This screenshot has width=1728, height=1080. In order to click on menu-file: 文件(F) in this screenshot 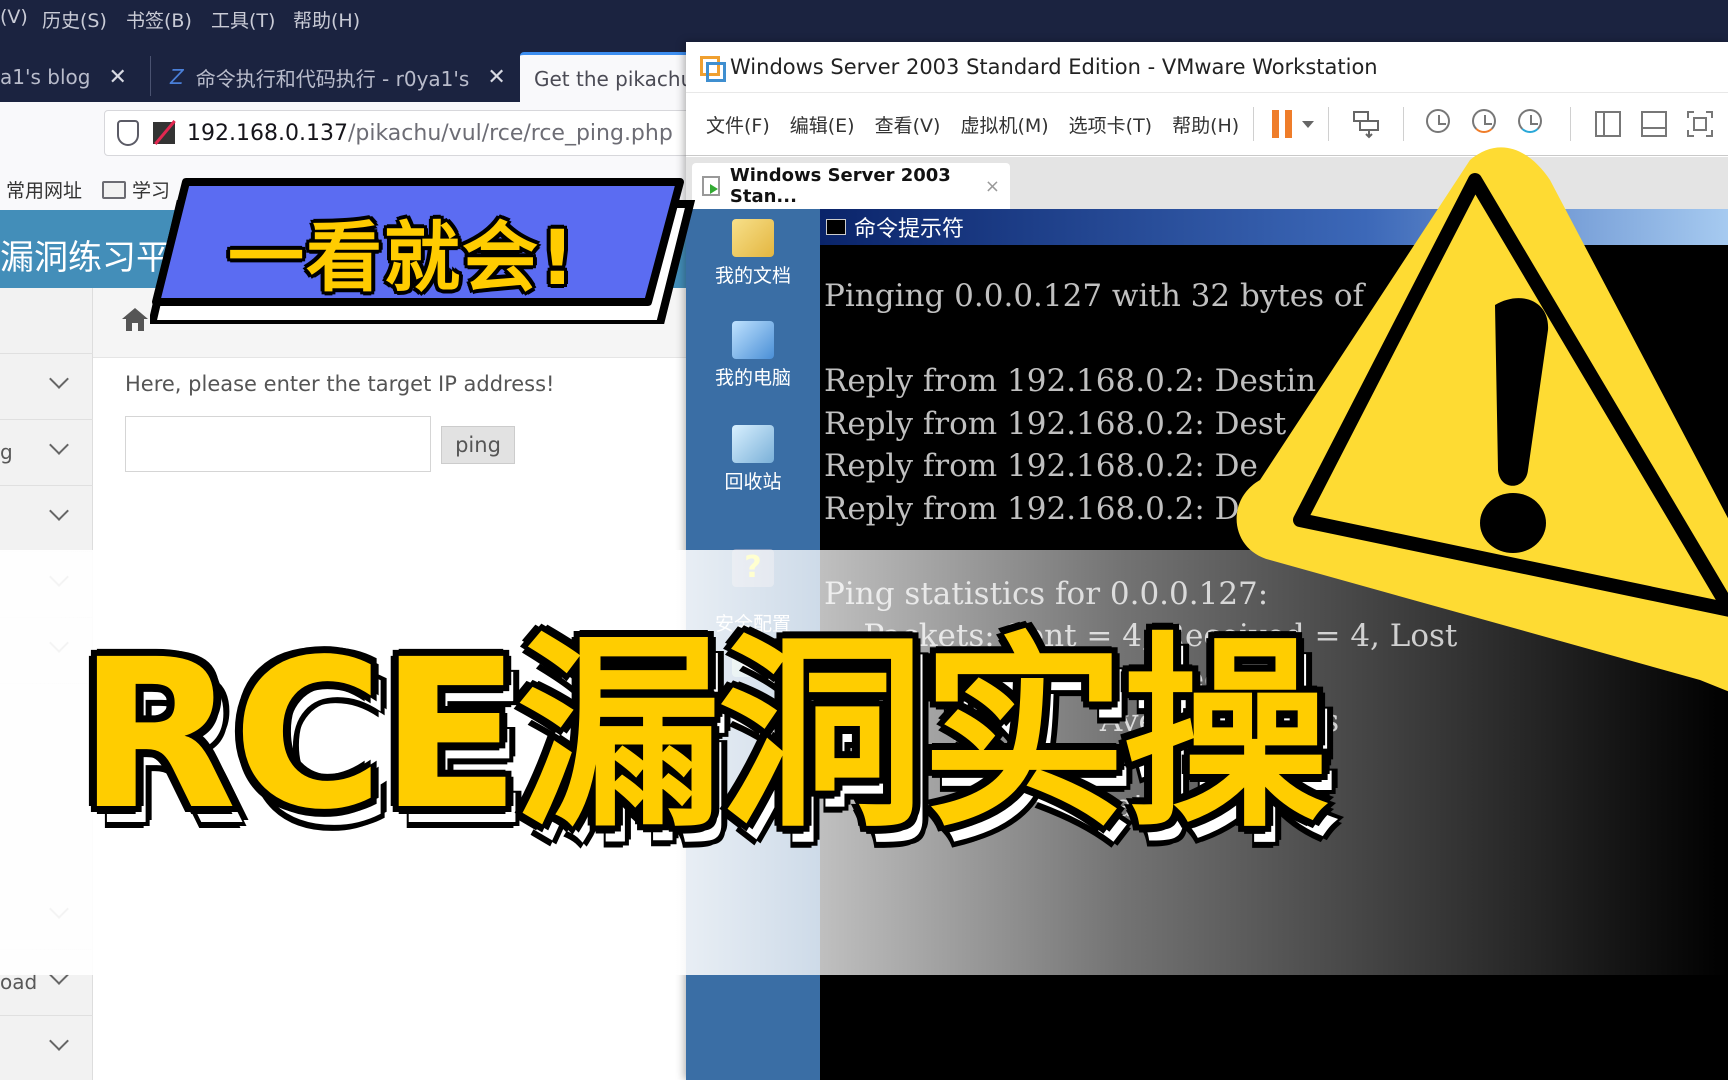, I will do `click(738, 124)`.